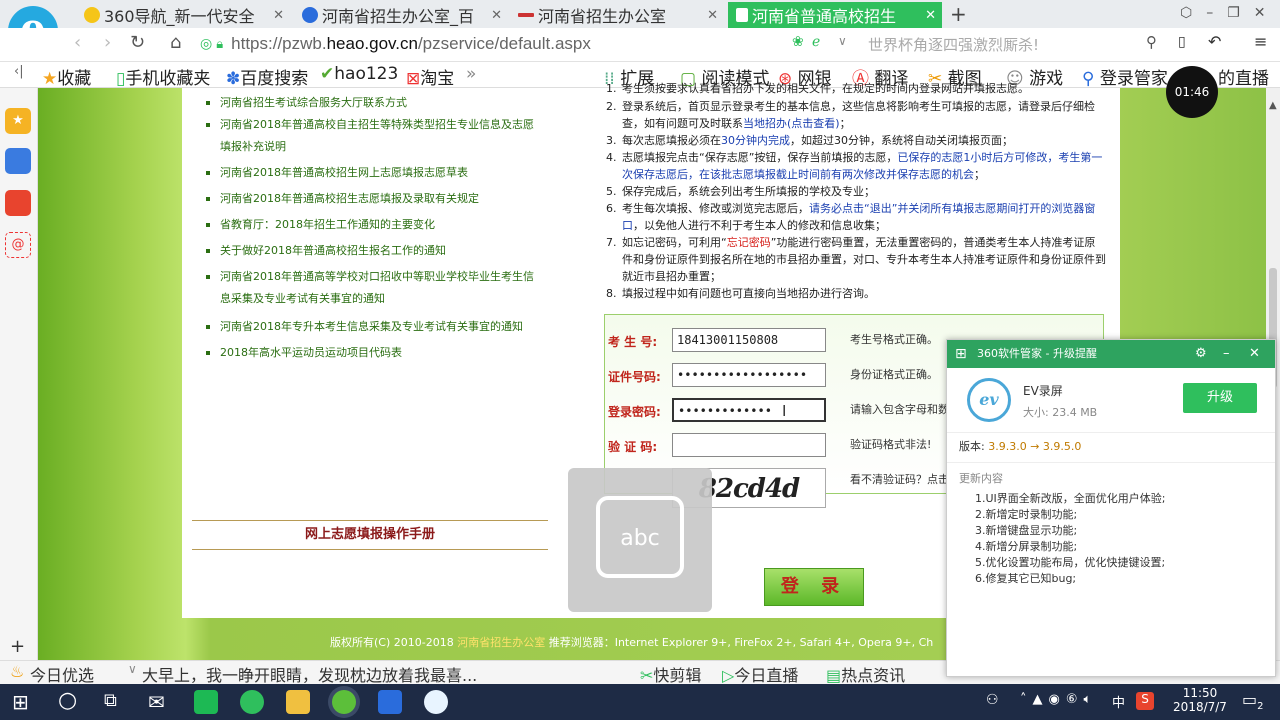 Image resolution: width=1280 pixels, height=720 pixels. I want to click on back-icon: ‹, so click(77, 42).